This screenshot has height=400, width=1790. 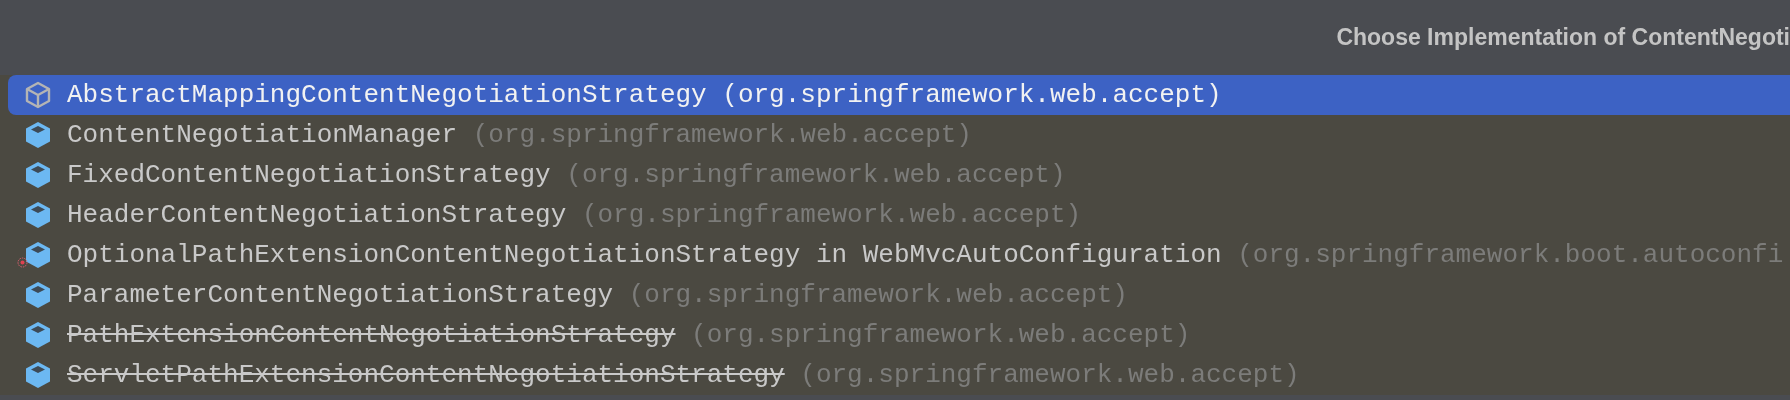 What do you see at coordinates (644, 255) in the screenshot?
I see `class-name: OptionalPathExtensionContentNegotiationStrategy in WebMvcAutoConfiguration` at bounding box center [644, 255].